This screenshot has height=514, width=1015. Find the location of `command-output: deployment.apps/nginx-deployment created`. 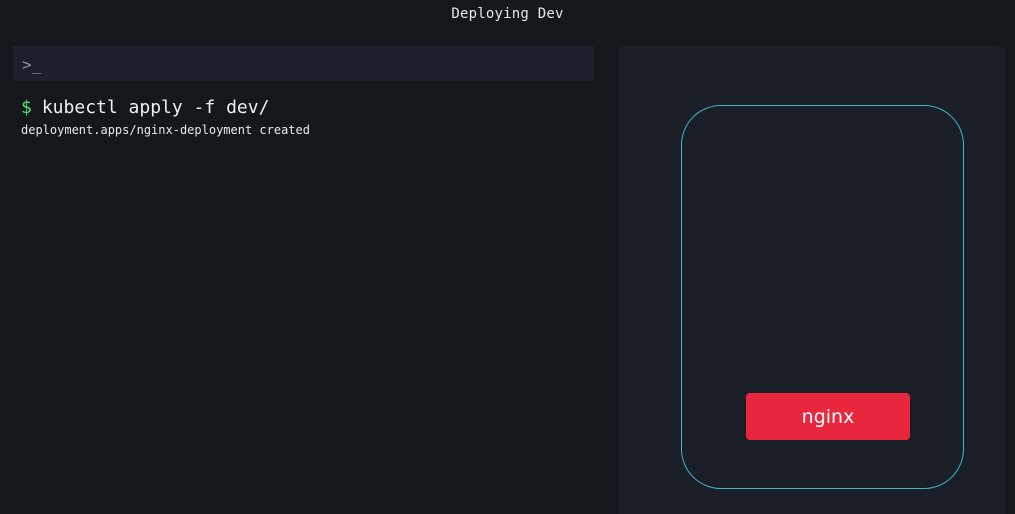

command-output: deployment.apps/nginx-deployment created is located at coordinates (165, 130).